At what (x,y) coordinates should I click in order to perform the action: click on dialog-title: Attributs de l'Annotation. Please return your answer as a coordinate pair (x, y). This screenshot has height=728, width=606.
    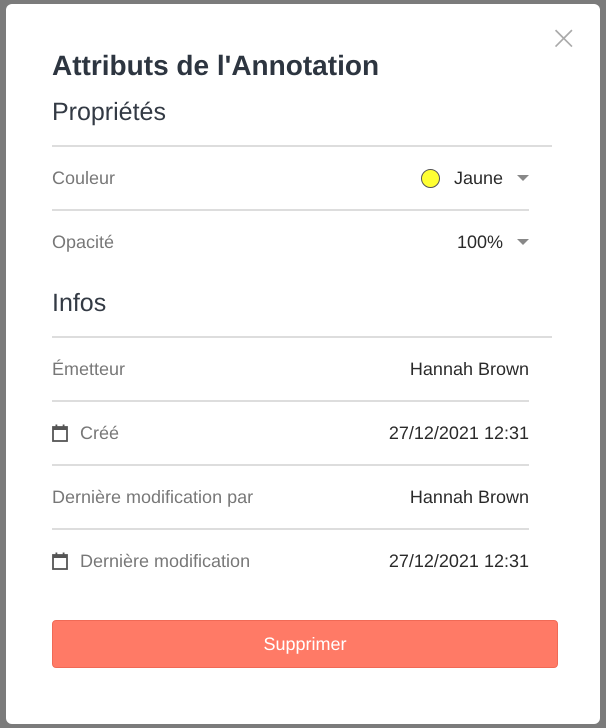
    Looking at the image, I should click on (216, 66).